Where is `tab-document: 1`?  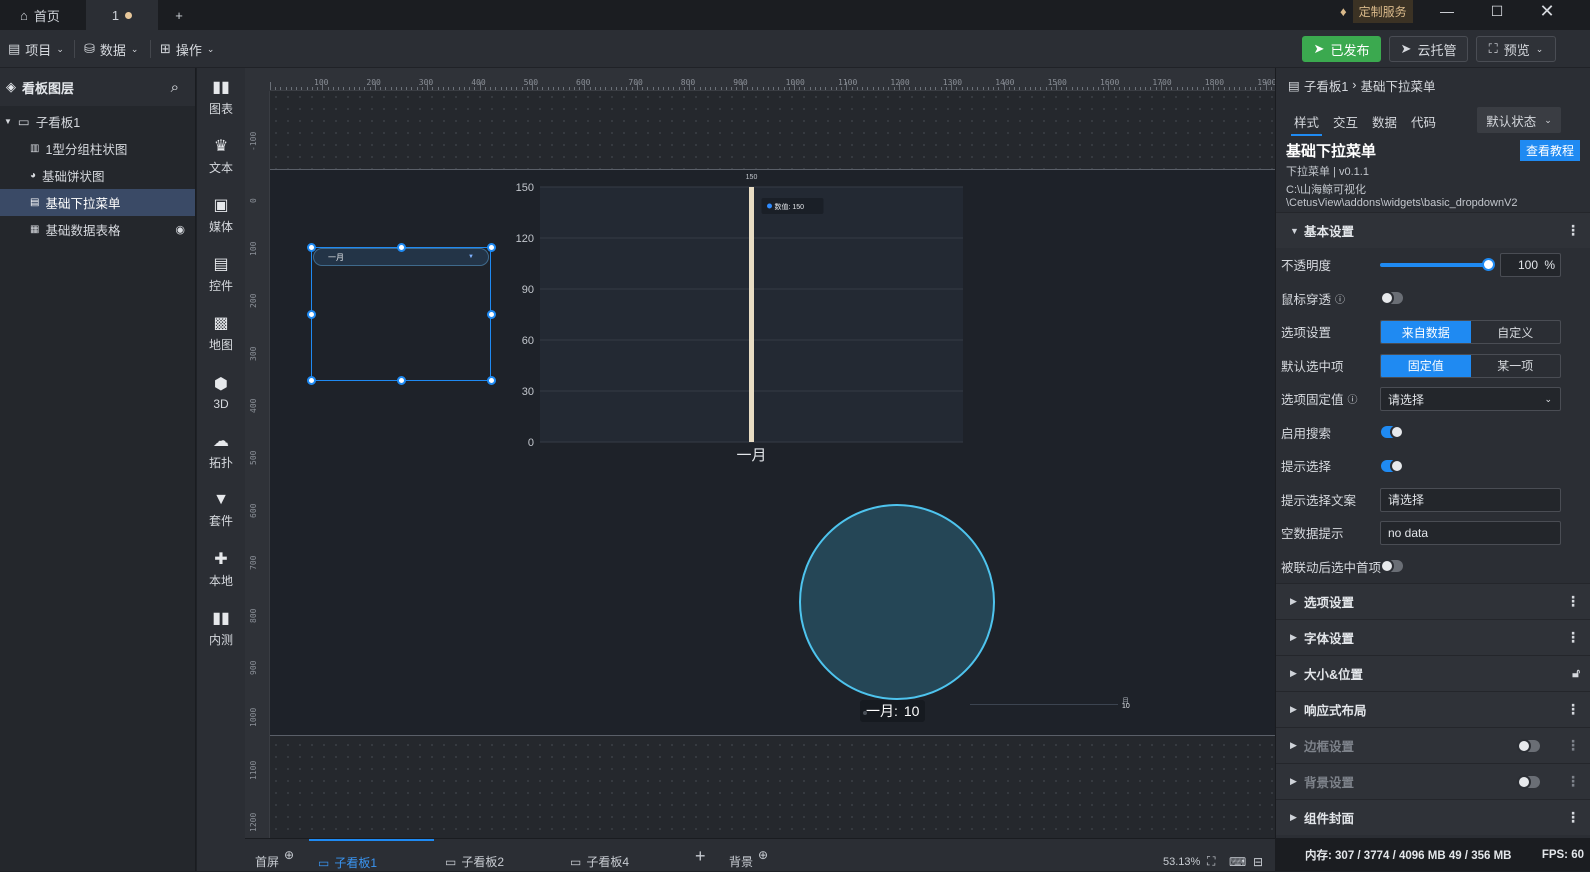 tab-document: 1 is located at coordinates (122, 15).